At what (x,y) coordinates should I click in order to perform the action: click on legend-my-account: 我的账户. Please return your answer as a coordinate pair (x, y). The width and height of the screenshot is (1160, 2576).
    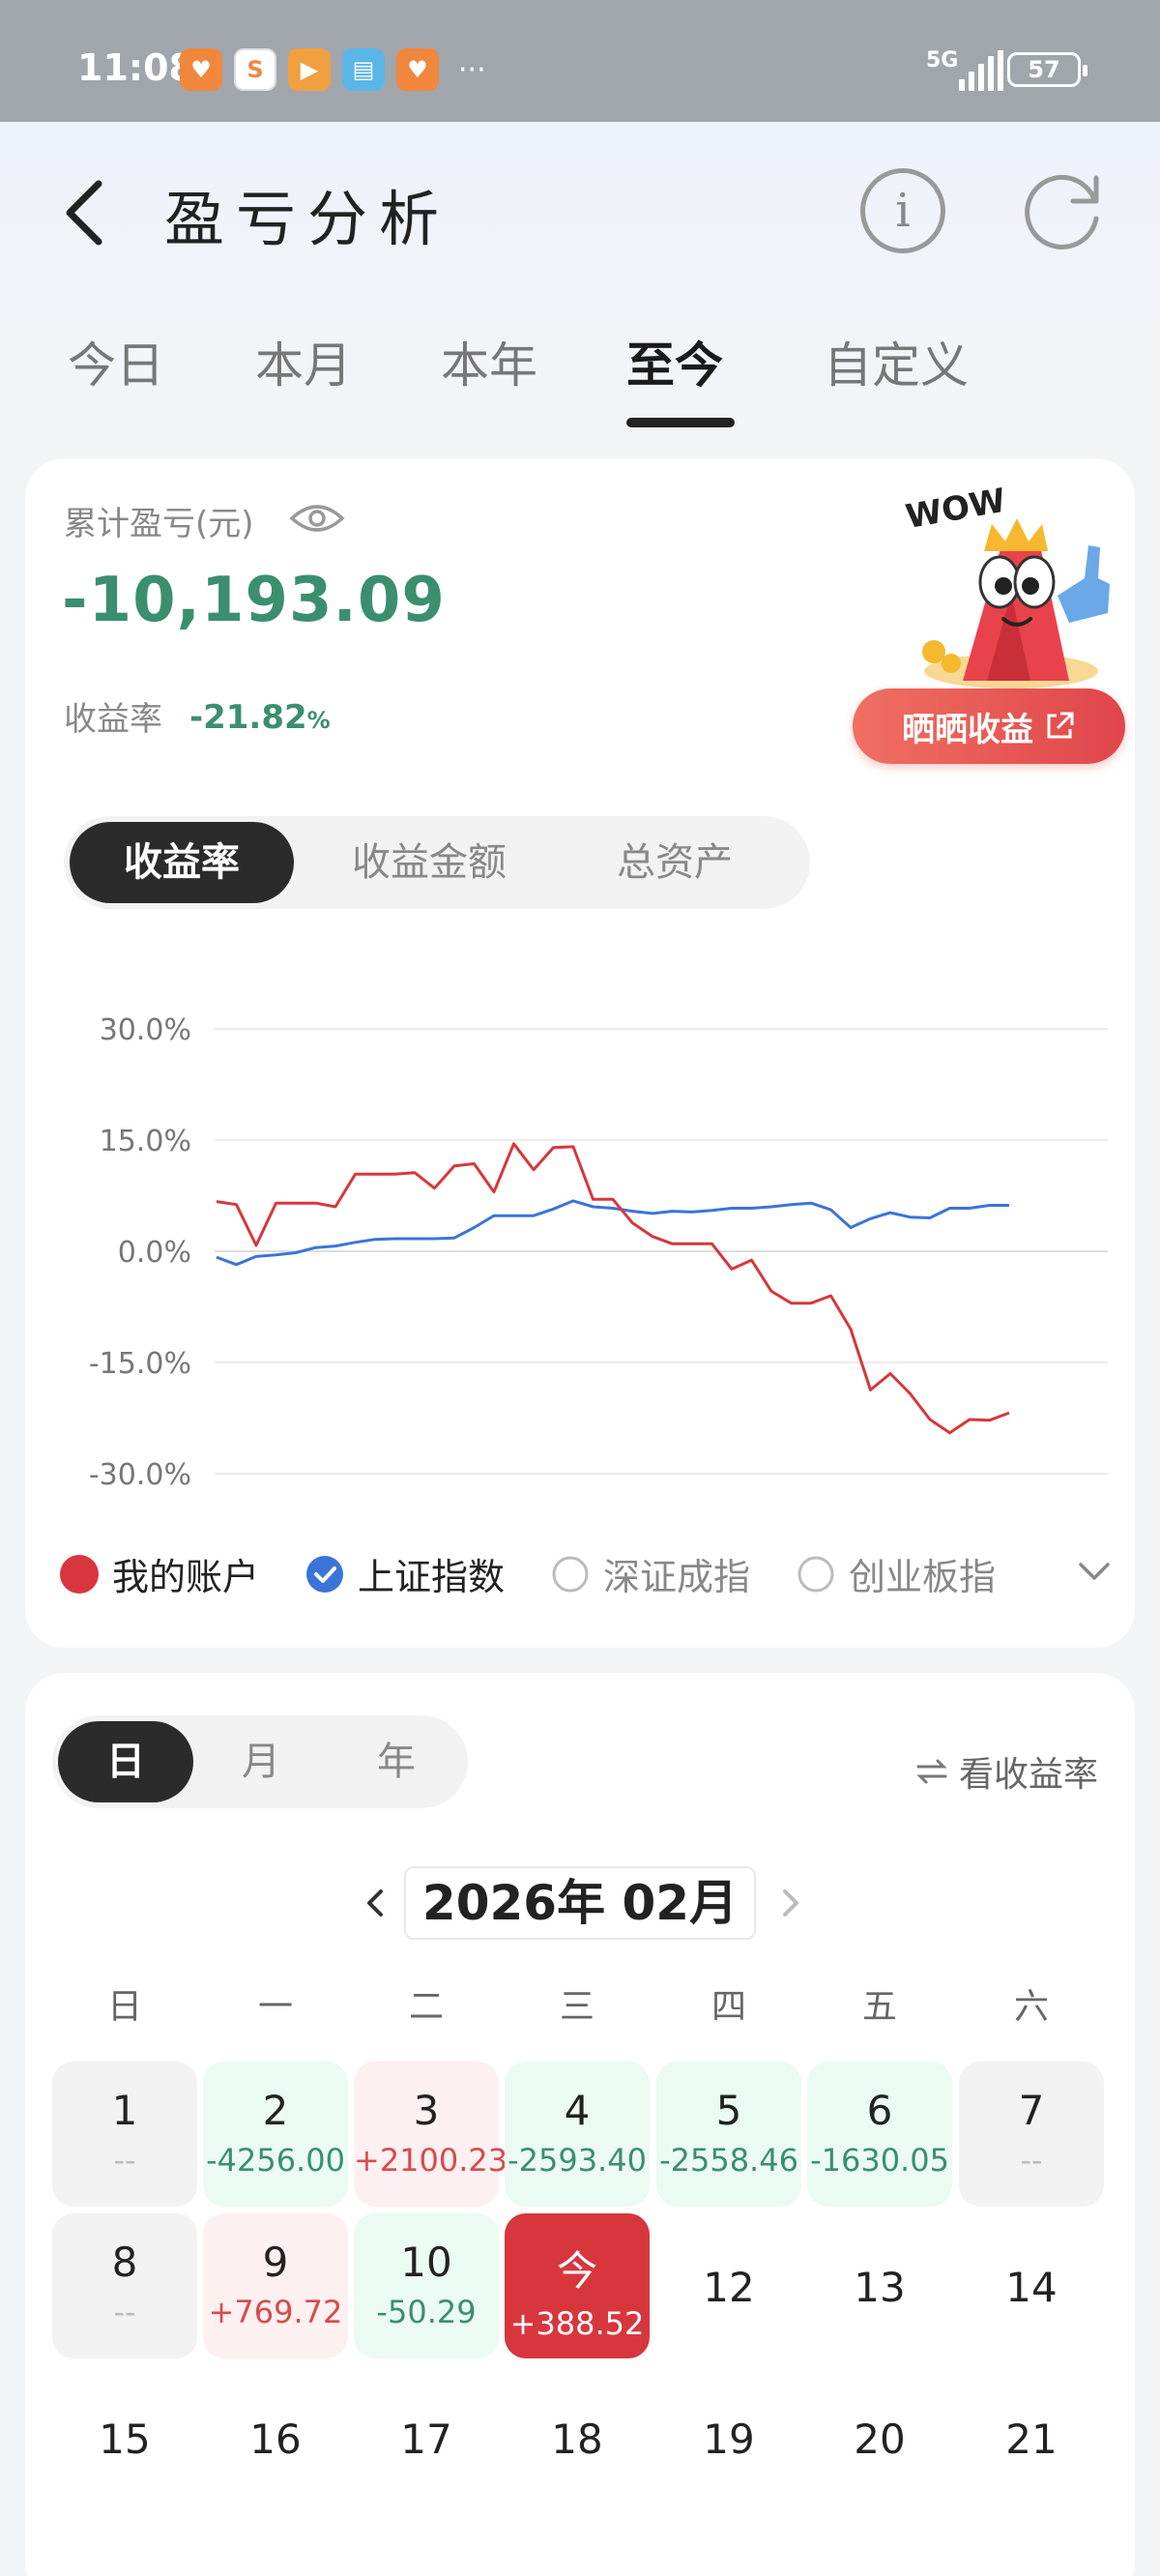
    Looking at the image, I should click on (159, 1573).